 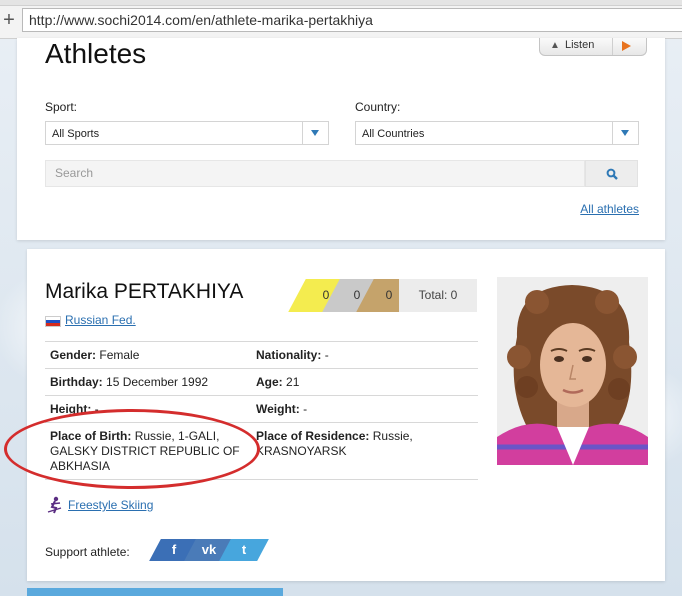 I want to click on sport-select: All Sports, so click(x=187, y=133).